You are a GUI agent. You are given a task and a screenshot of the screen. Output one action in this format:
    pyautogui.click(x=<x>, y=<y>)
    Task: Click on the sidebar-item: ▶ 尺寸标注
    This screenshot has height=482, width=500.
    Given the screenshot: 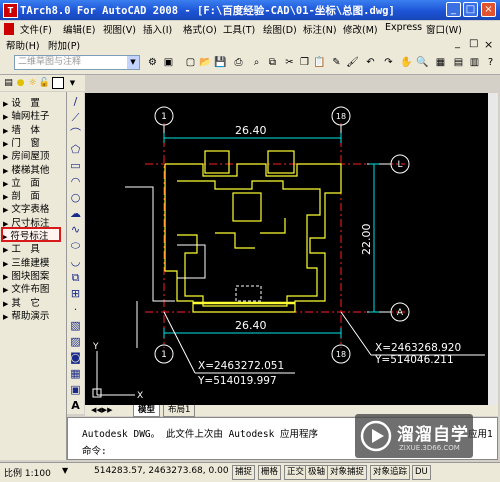 What is the action you would take?
    pyautogui.click(x=33, y=222)
    